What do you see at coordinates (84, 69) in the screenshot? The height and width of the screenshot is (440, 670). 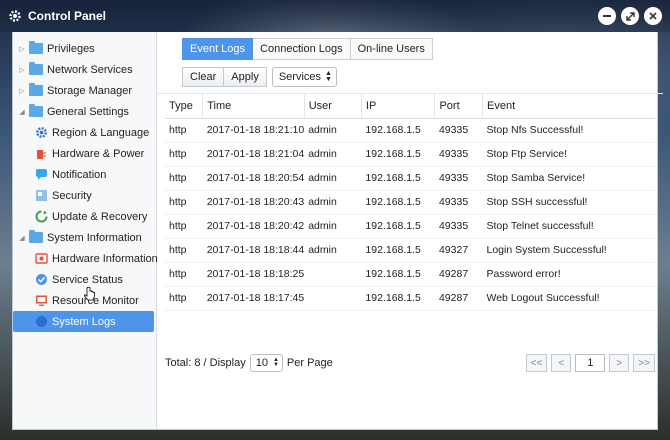 I see `sidebar-item-network-services: ▷ Network Services` at bounding box center [84, 69].